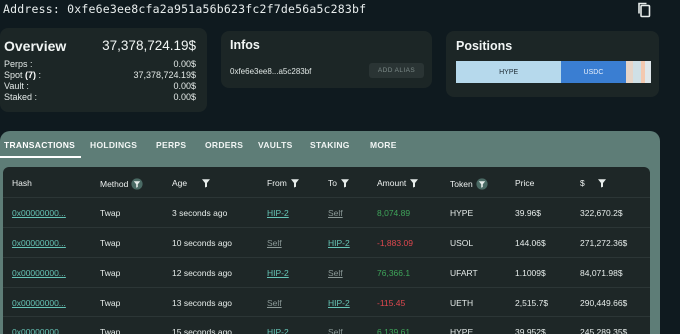  I want to click on overview-value: 37,378,724.19$, so click(164, 75).